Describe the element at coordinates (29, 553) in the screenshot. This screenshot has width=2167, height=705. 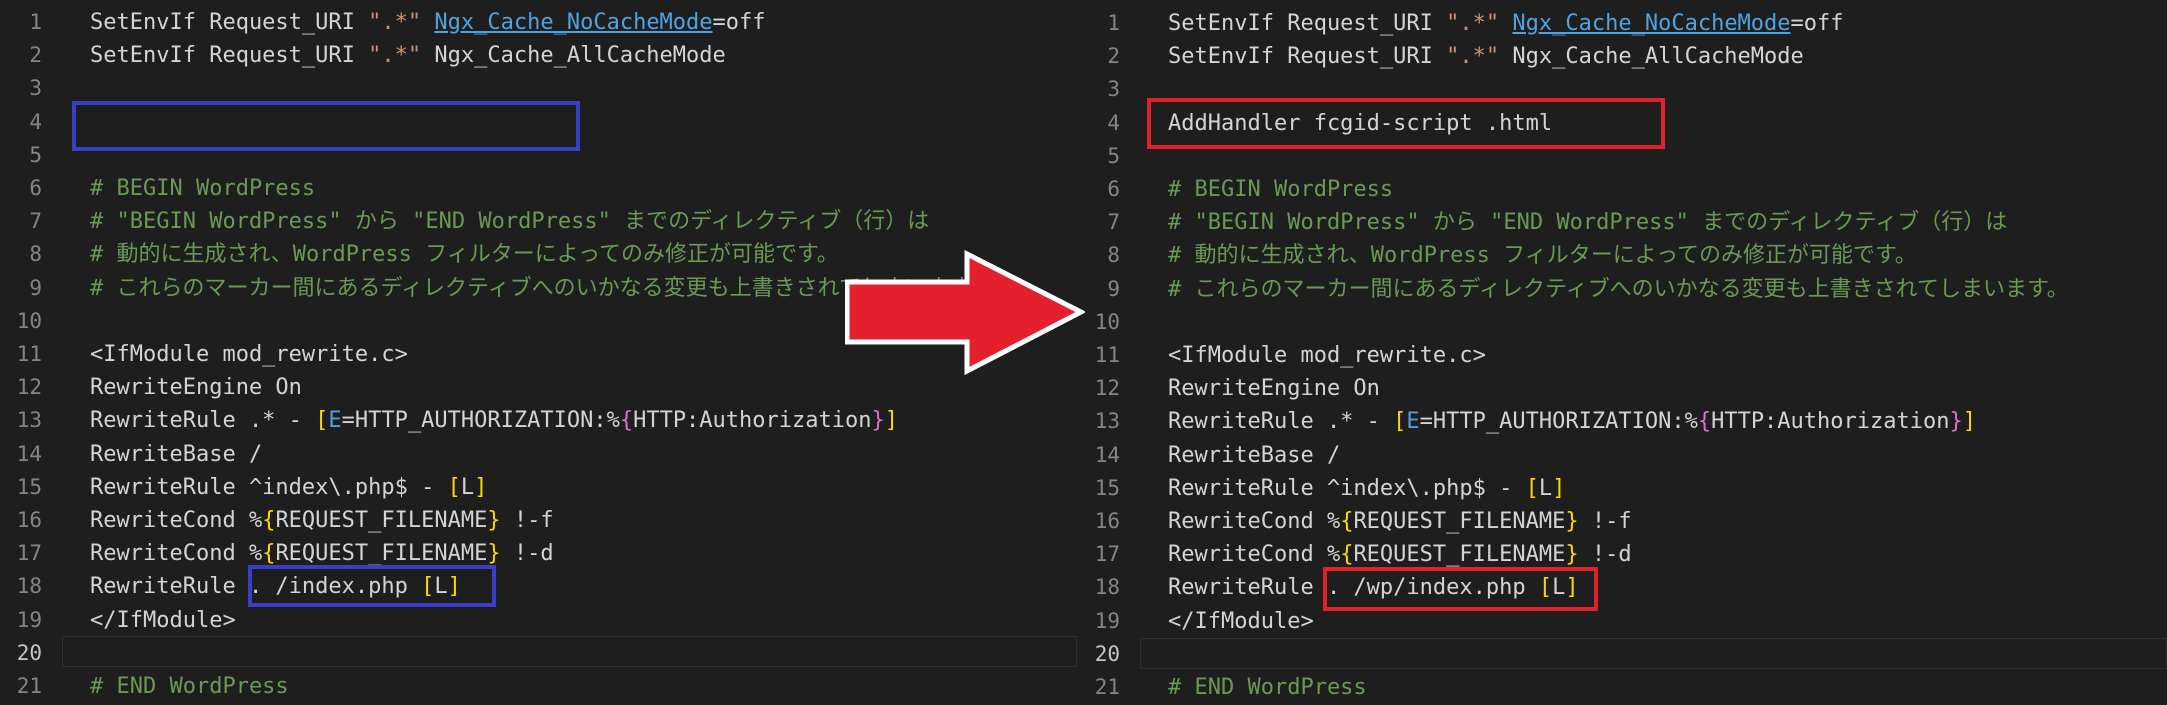
I see `line-number: 17` at that location.